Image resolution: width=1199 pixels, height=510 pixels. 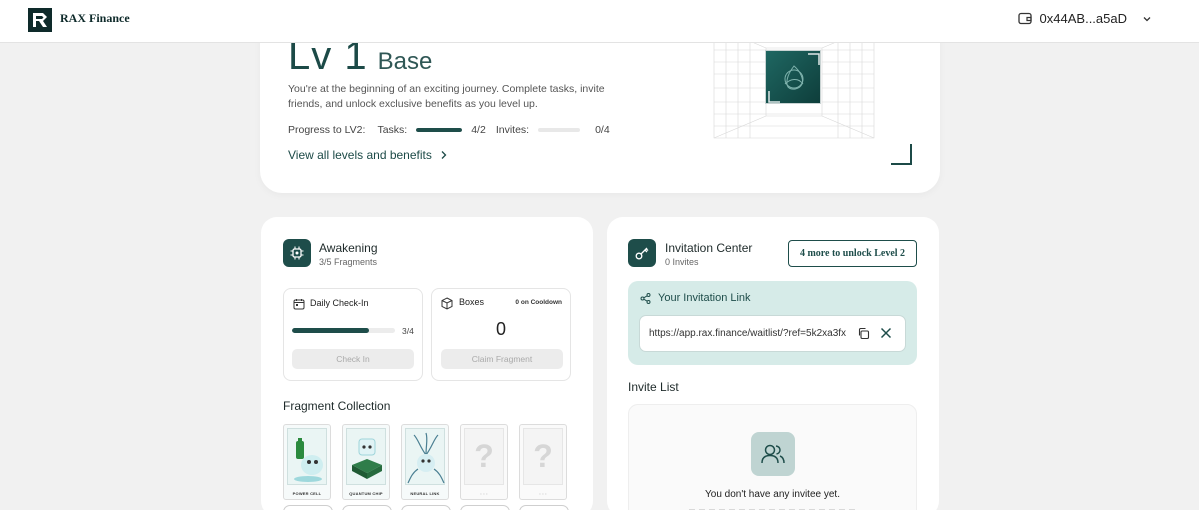 I want to click on rax-logo, so click(x=40, y=20).